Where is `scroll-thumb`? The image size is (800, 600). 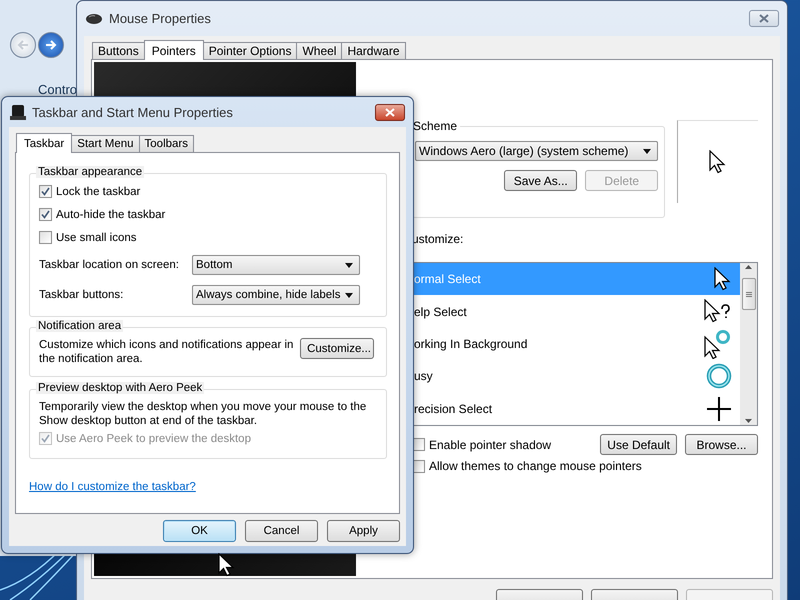
scroll-thumb is located at coordinates (749, 294).